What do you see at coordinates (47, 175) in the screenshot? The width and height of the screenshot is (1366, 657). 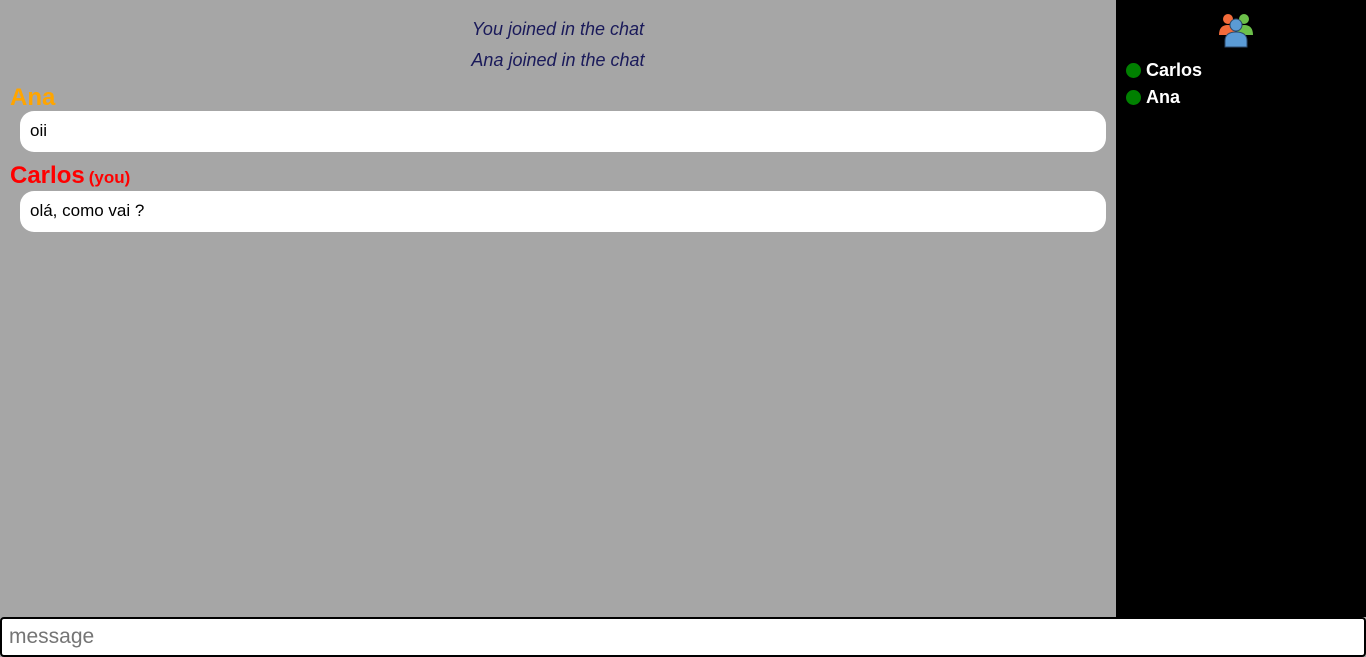 I see `author-name: Carlos` at bounding box center [47, 175].